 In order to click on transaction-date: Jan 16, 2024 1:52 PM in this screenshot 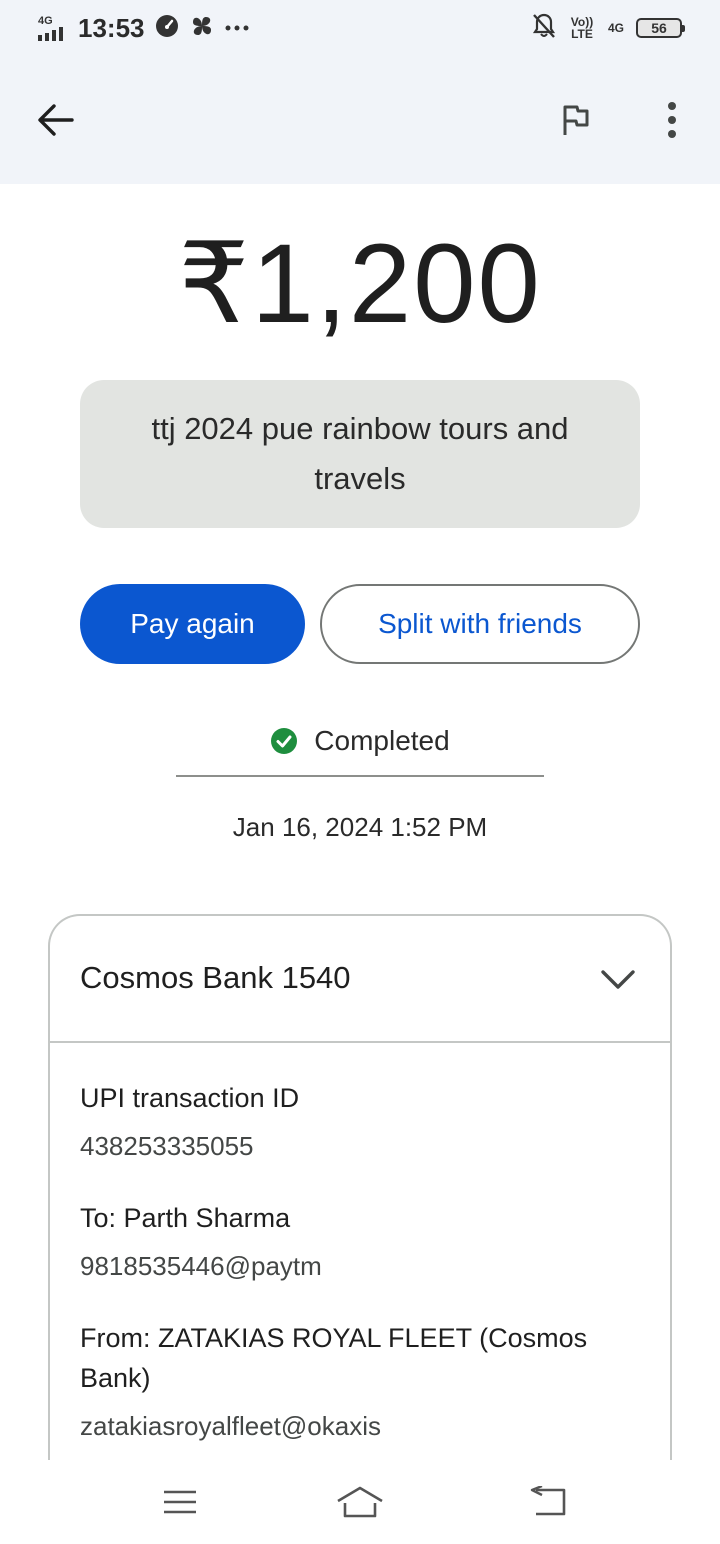, I will do `click(360, 827)`.